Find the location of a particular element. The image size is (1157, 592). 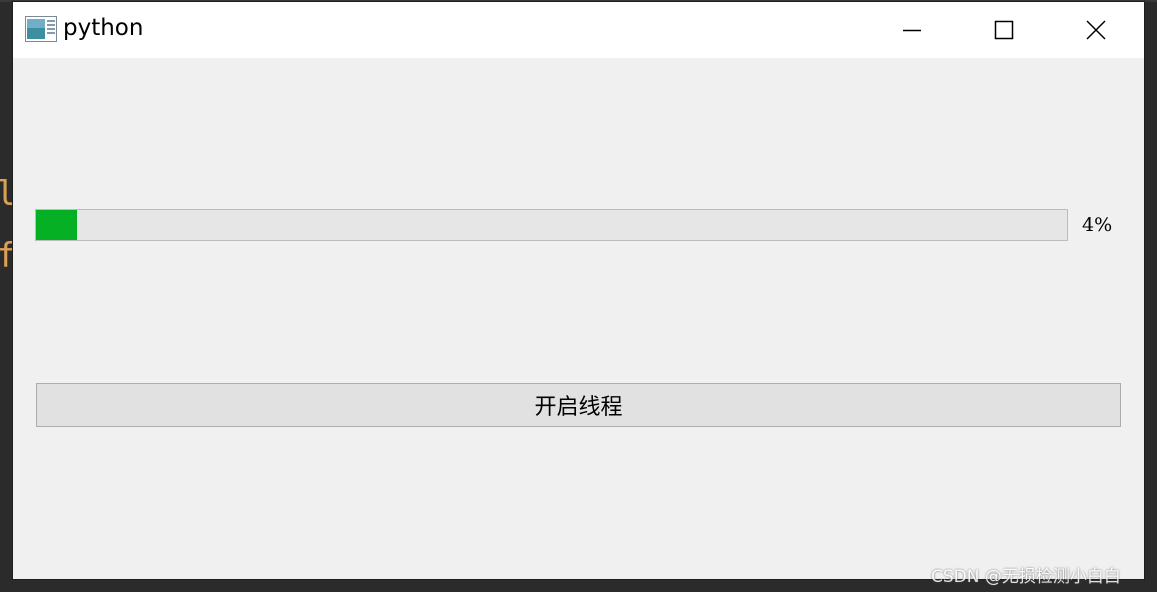

progress-percent-label: 4% is located at coordinates (1097, 225).